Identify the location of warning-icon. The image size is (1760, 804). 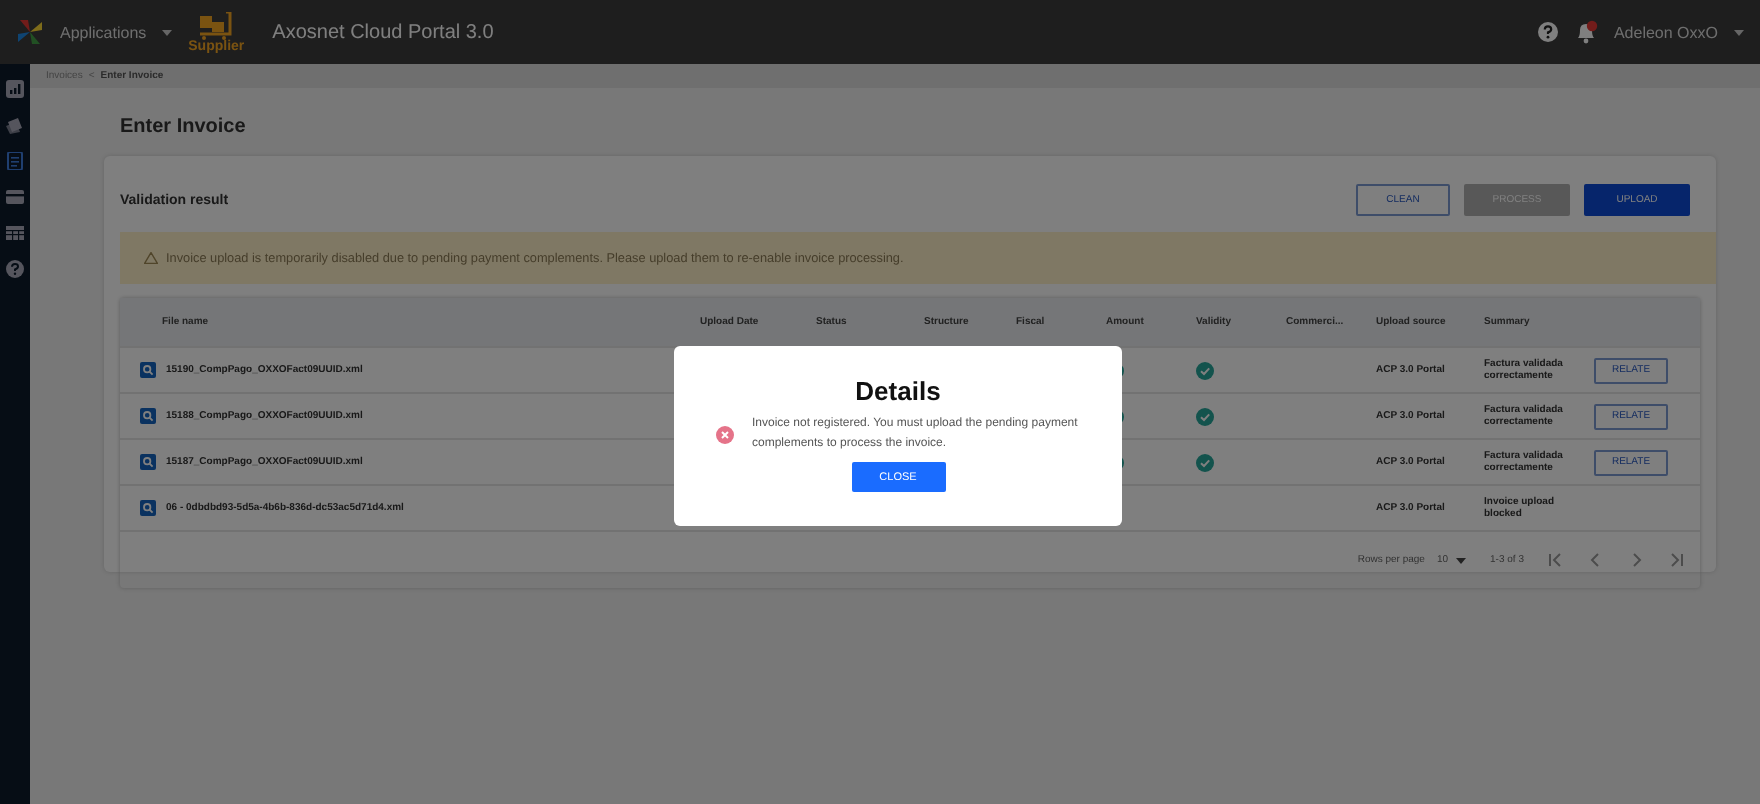
(151, 258).